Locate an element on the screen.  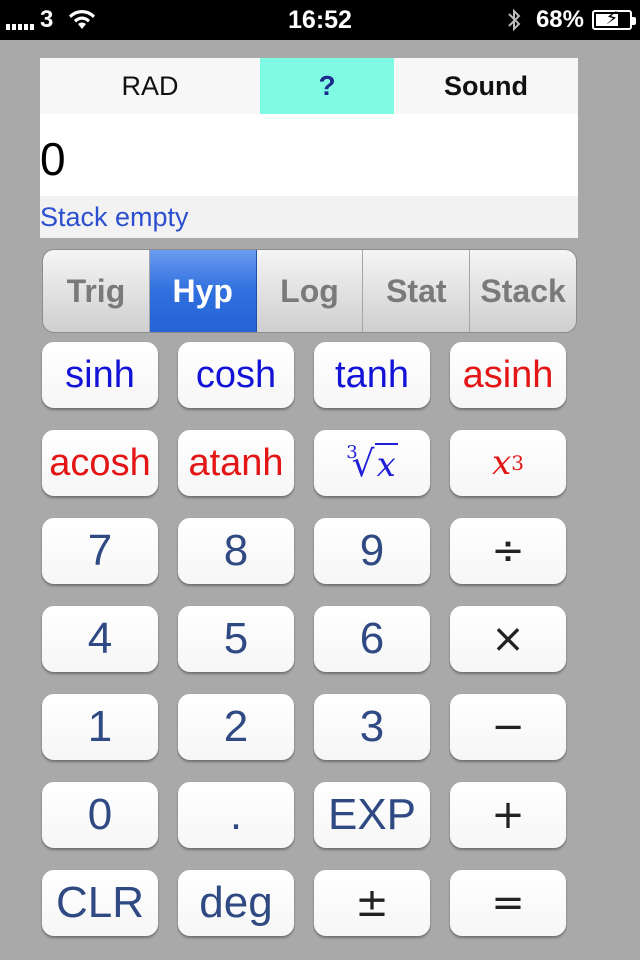
status-bar: 3 16:52 68% ⚡ is located at coordinates (320, 20).